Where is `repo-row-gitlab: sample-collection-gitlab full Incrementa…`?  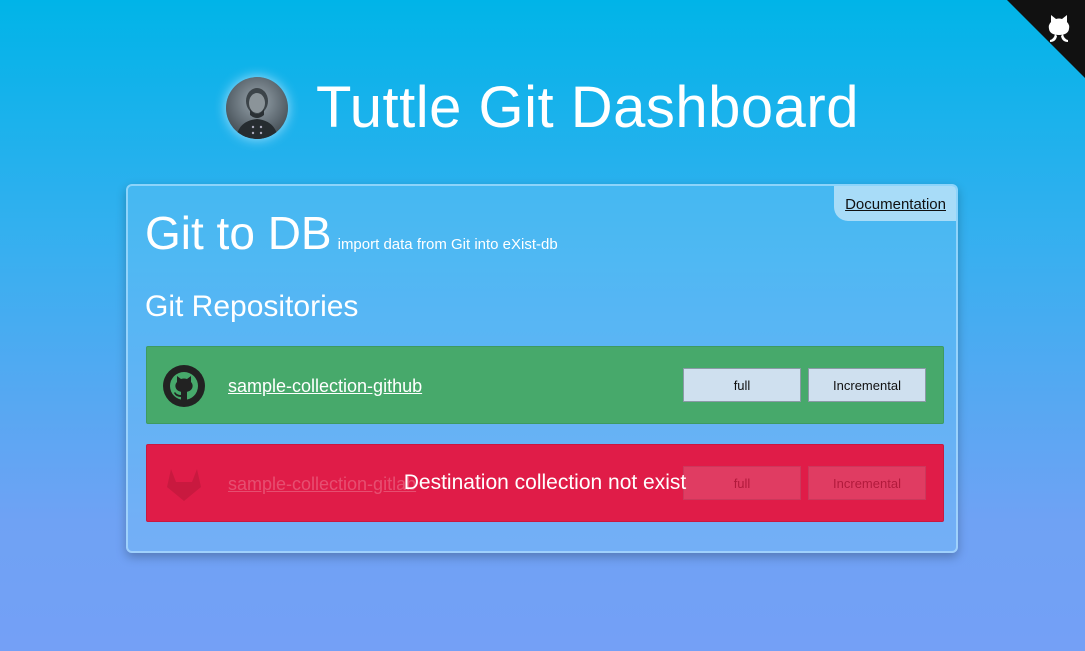
repo-row-gitlab: sample-collection-gitlab full Incrementa… is located at coordinates (545, 483).